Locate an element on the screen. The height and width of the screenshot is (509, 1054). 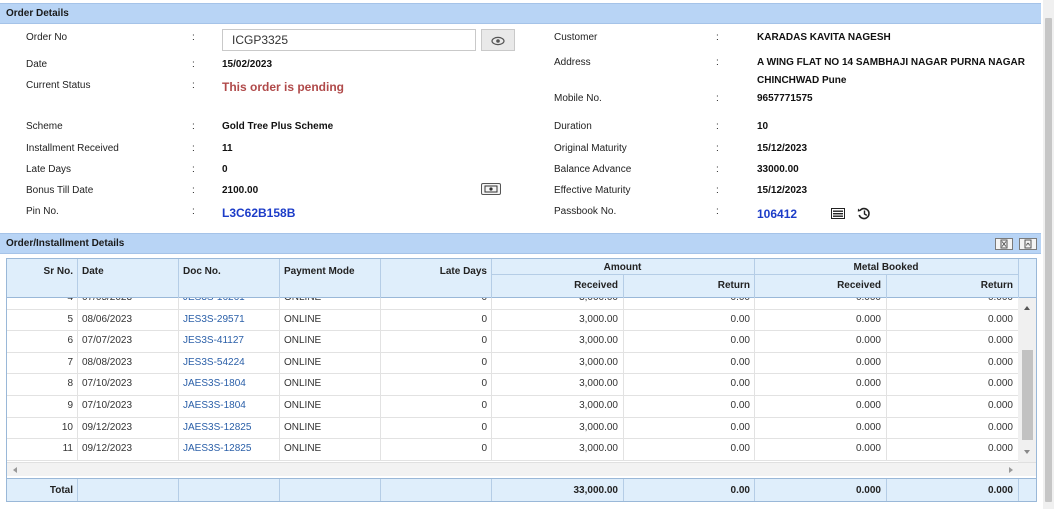
col-sr-no: Sr No. is located at coordinates (40, 271).